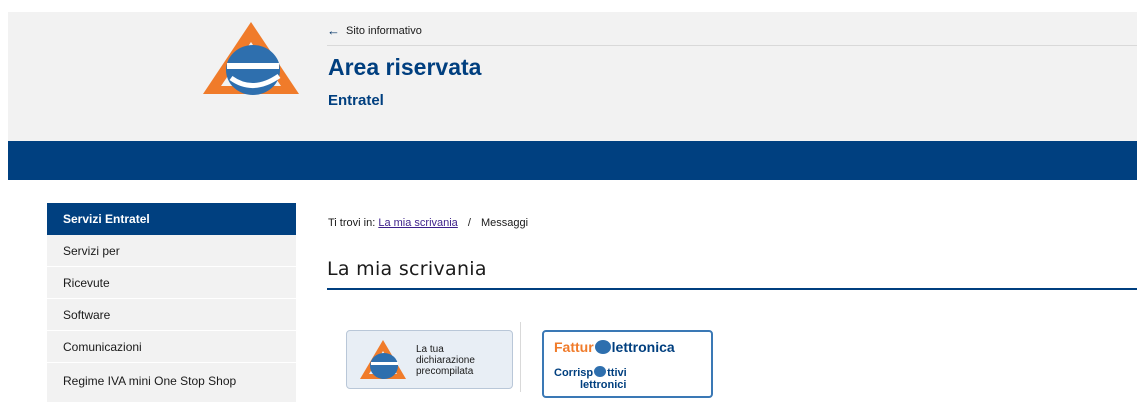 This screenshot has width=1137, height=403. What do you see at coordinates (505, 223) in the screenshot?
I see `breadcrumb-current: Messaggi` at bounding box center [505, 223].